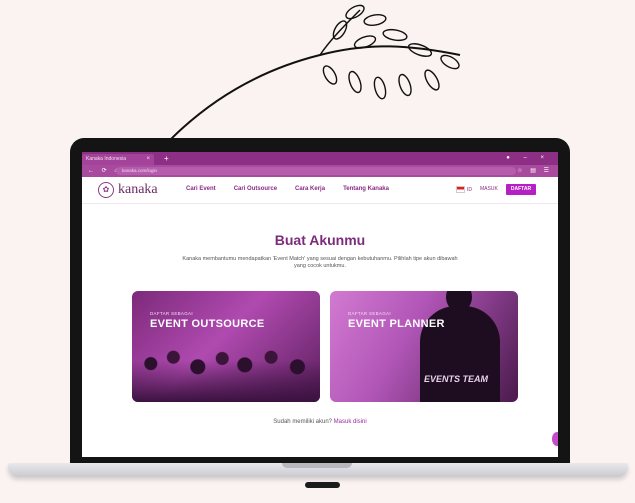 The image size is (635, 503). I want to click on shirt-text: EVENTS TEAM, so click(455, 379).